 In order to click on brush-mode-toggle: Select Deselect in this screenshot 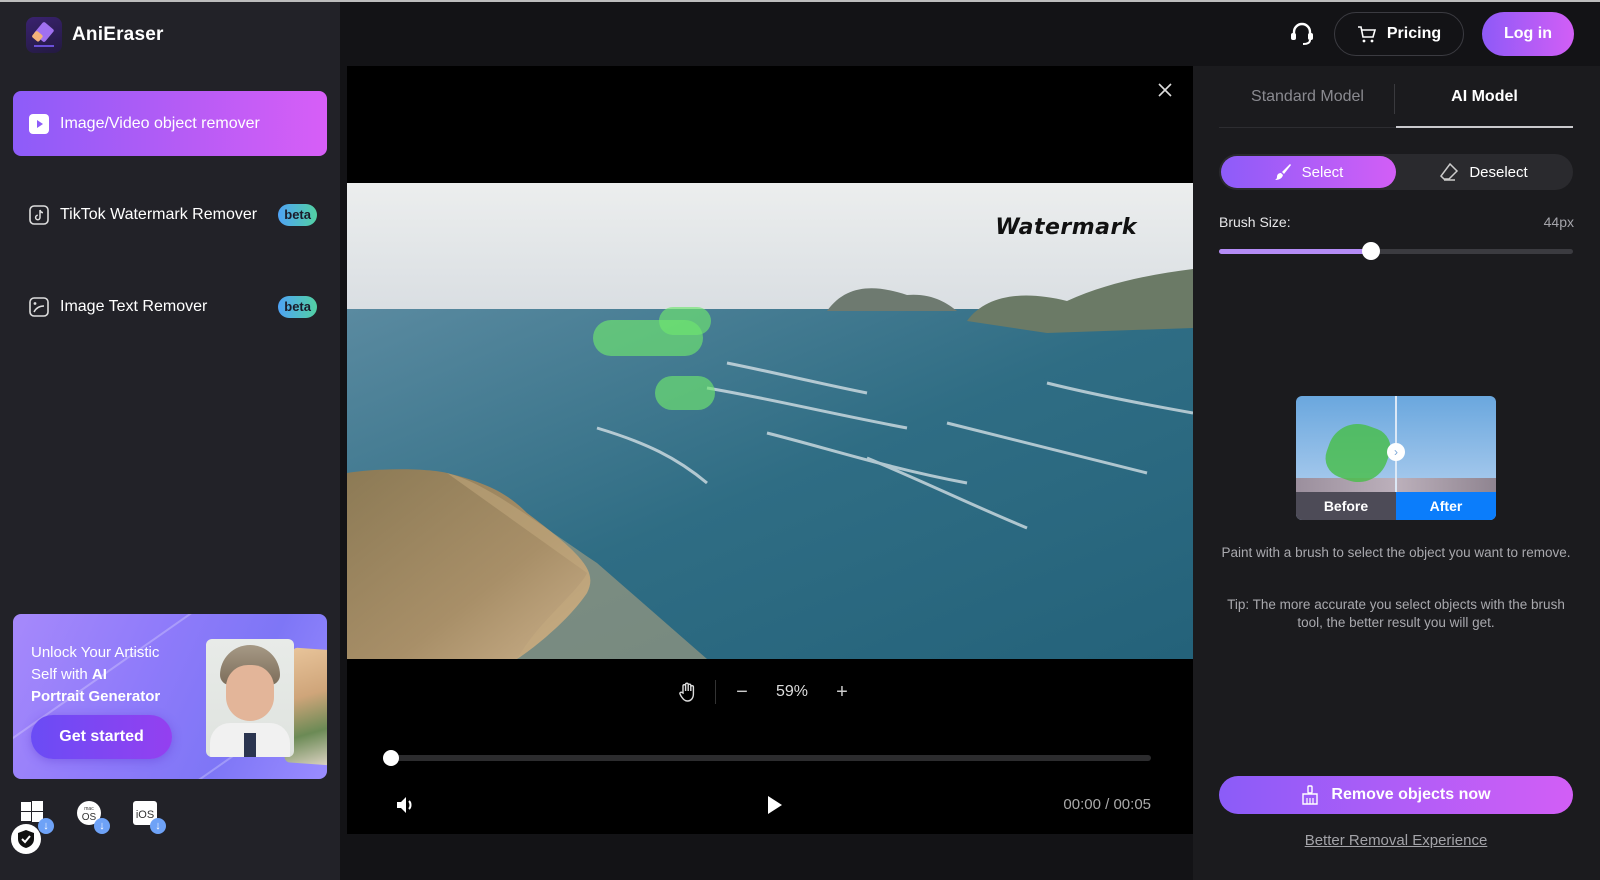, I will do `click(1396, 172)`.